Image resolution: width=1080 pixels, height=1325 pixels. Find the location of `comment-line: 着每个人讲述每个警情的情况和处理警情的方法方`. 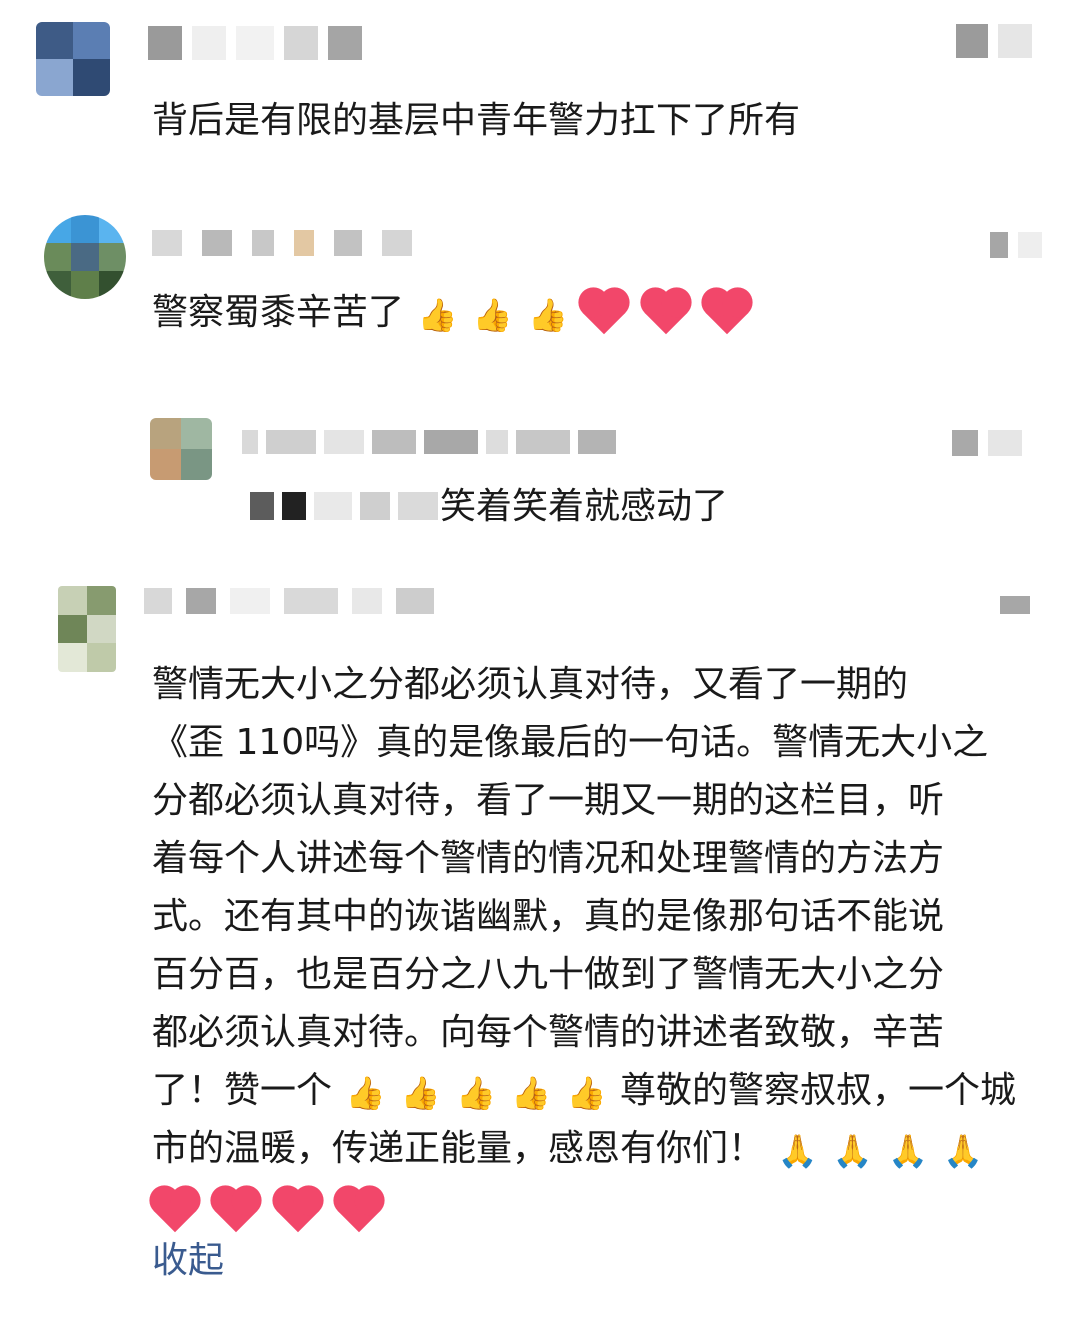

comment-line: 着每个人讲述每个警情的情况和处理警情的方法方 is located at coordinates (548, 858).